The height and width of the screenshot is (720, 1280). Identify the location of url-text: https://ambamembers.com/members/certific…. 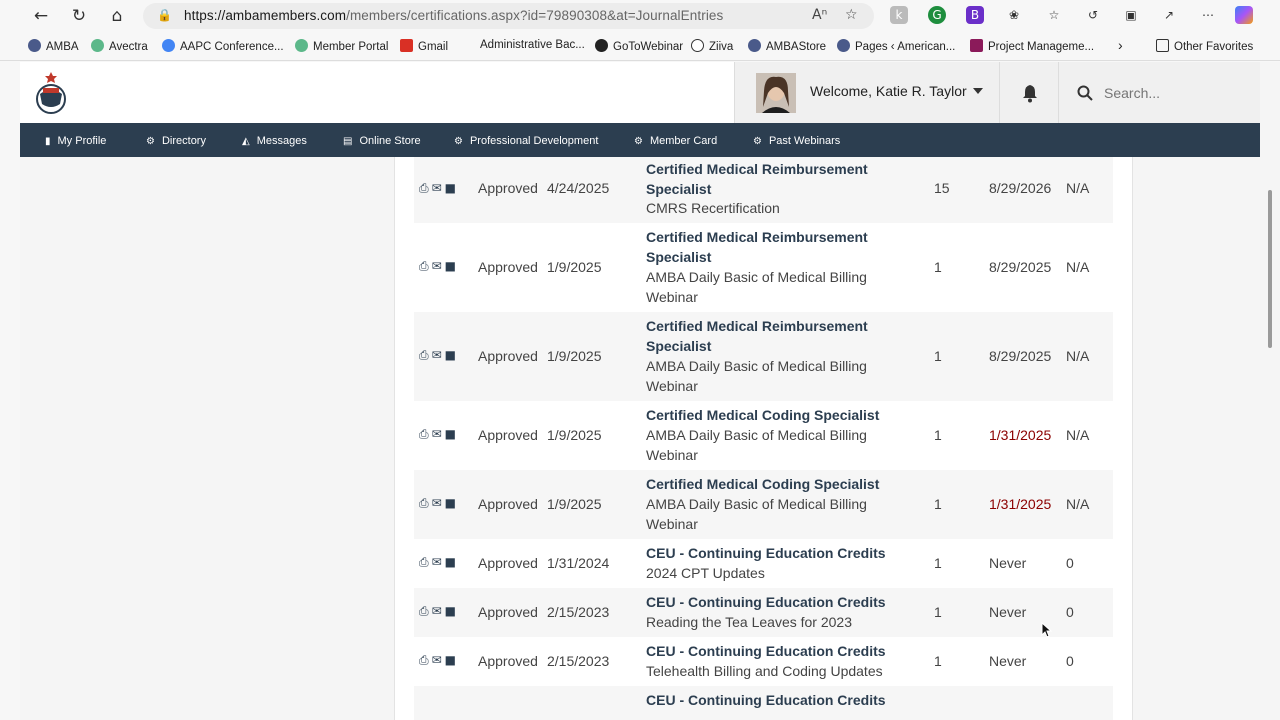
(453, 15).